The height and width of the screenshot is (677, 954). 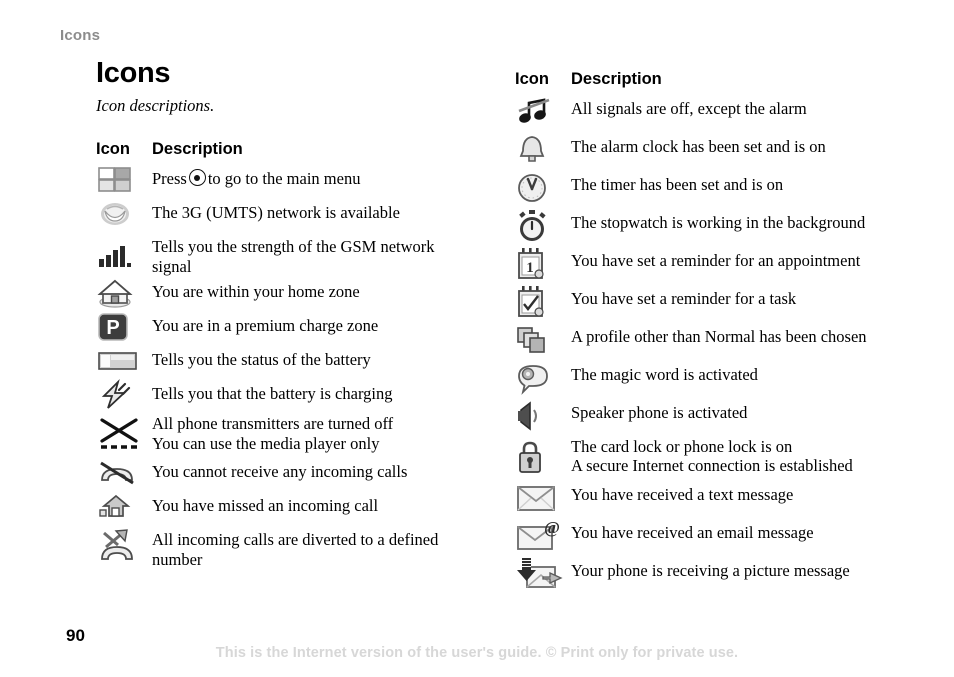 I want to click on 3g-umts-network-icon, so click(x=124, y=214).